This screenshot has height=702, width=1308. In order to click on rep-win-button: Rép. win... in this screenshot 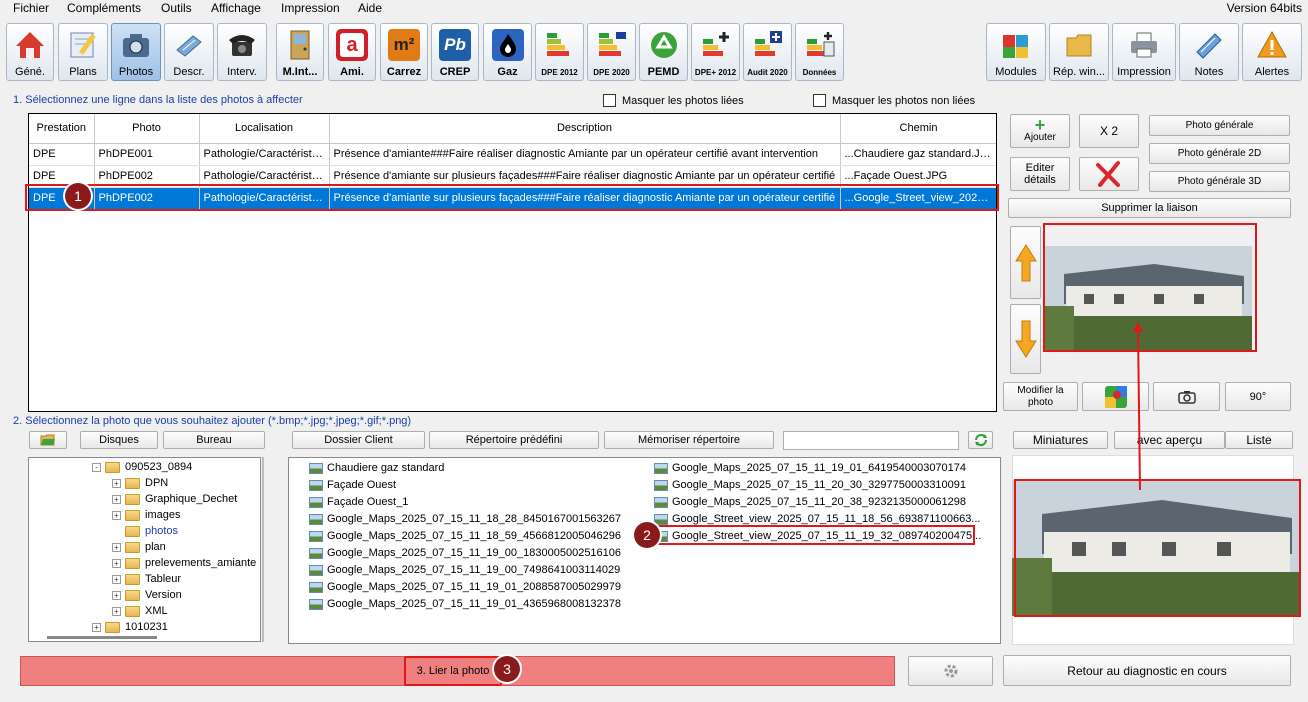, I will do `click(1079, 52)`.